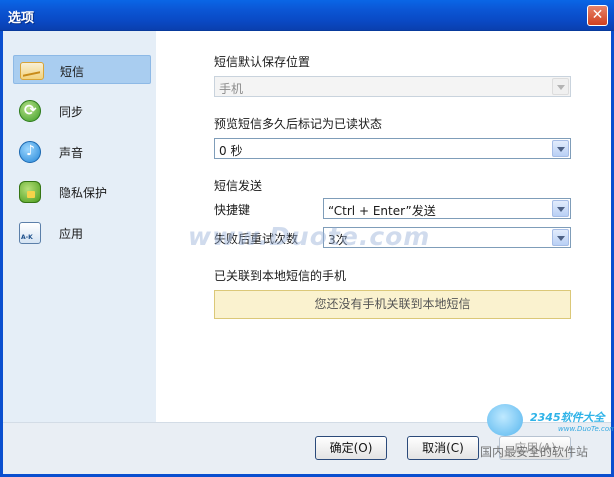  Describe the element at coordinates (238, 186) in the screenshot. I see `send-section-label: 短信发送` at that location.